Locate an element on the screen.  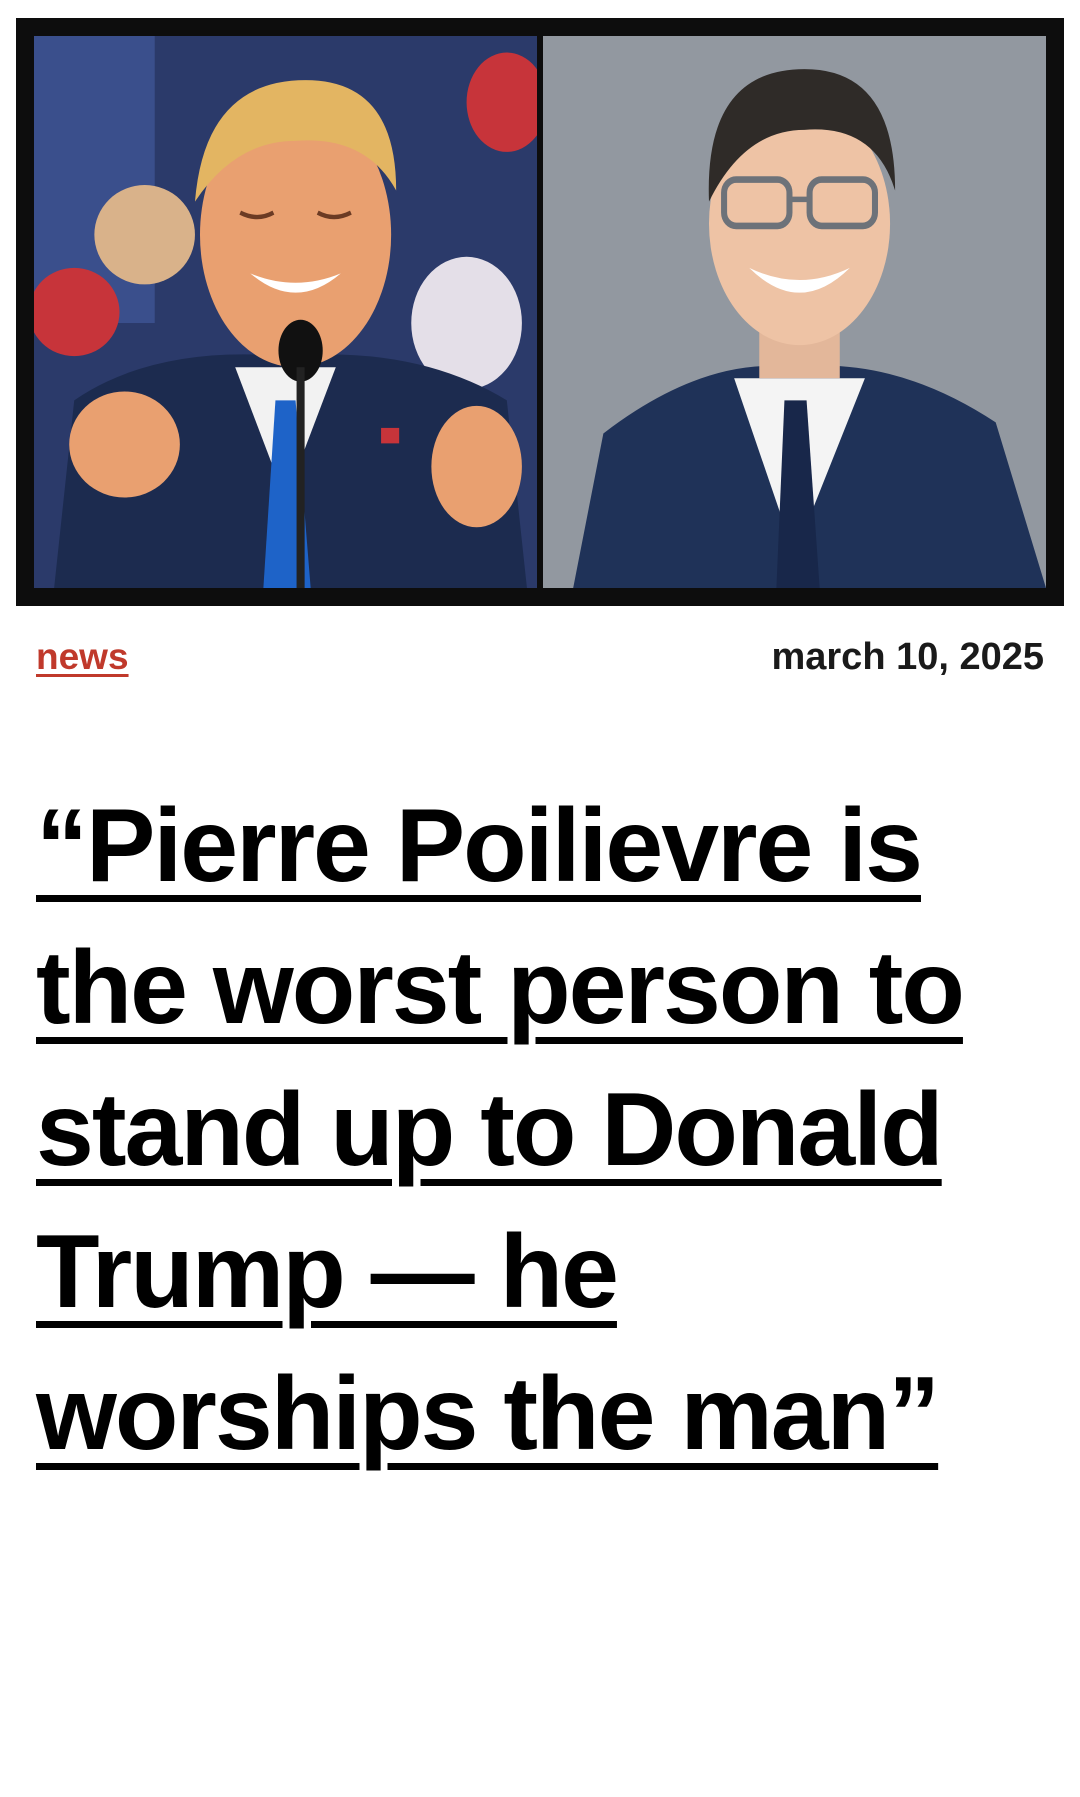
left-photo is located at coordinates (285, 312).